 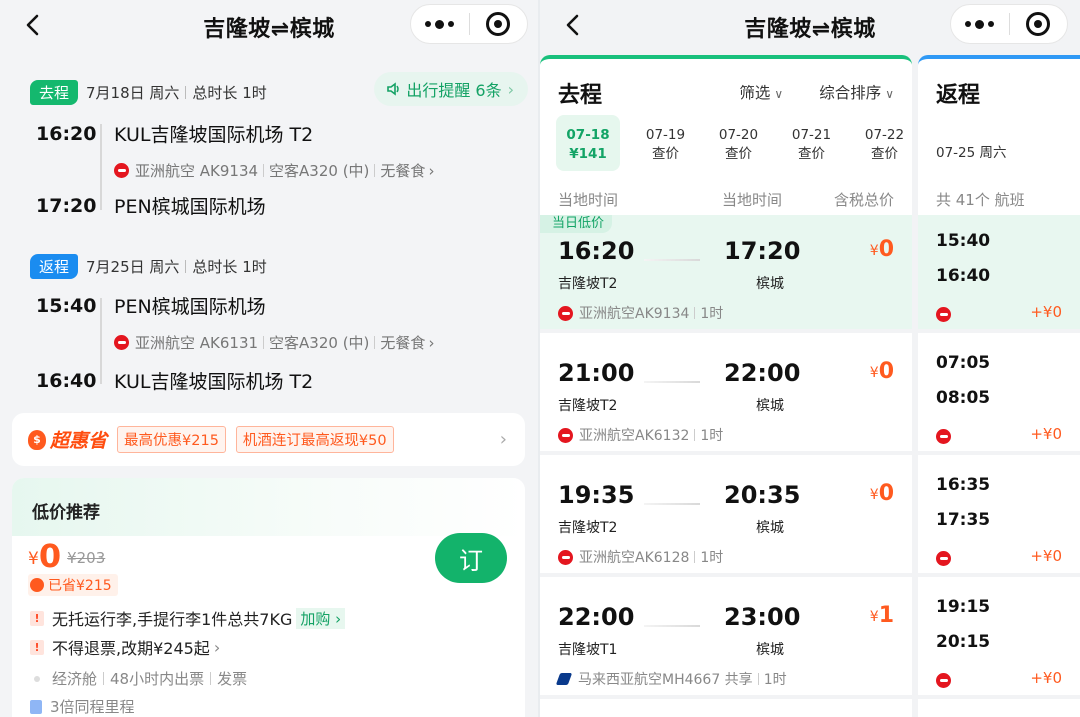 What do you see at coordinates (963, 520) in the screenshot?
I see `arr-time: 17:35` at bounding box center [963, 520].